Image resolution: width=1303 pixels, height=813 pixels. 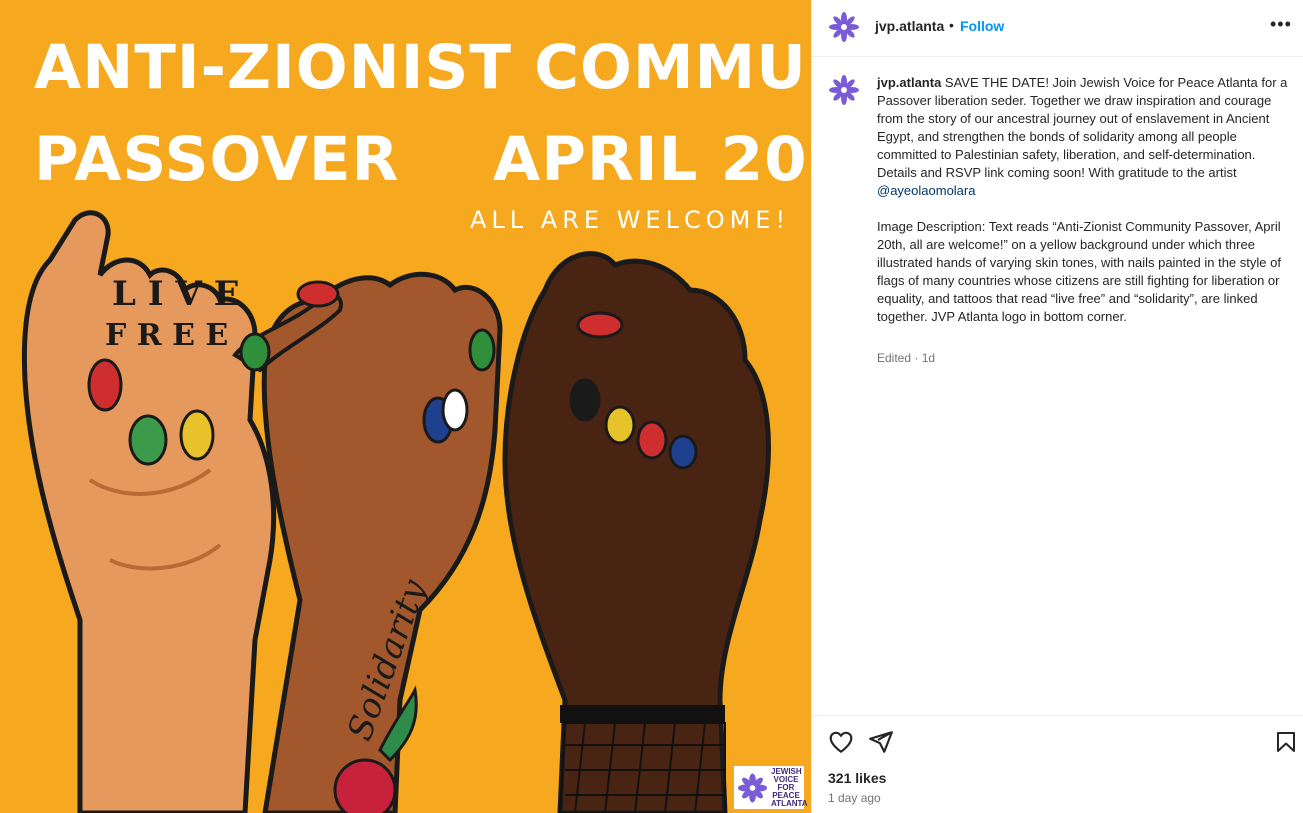 What do you see at coordinates (841, 742) in the screenshot?
I see `heart-outline-icon` at bounding box center [841, 742].